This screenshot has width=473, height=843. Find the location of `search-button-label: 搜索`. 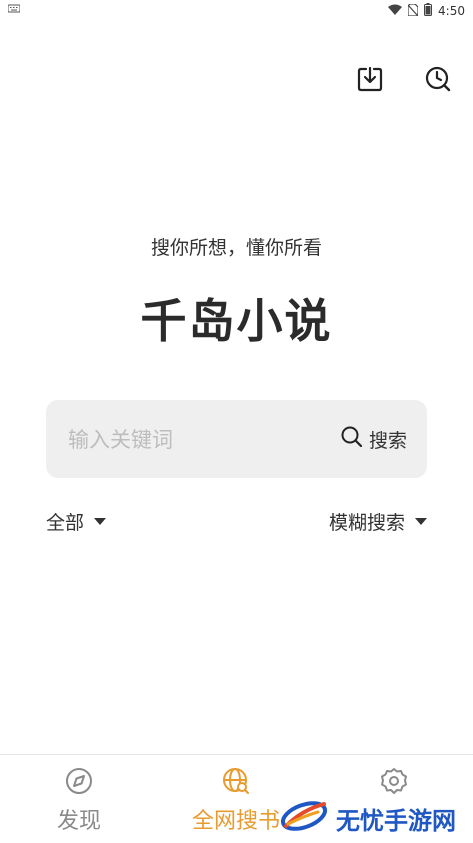

search-button-label: 搜索 is located at coordinates (387, 441).